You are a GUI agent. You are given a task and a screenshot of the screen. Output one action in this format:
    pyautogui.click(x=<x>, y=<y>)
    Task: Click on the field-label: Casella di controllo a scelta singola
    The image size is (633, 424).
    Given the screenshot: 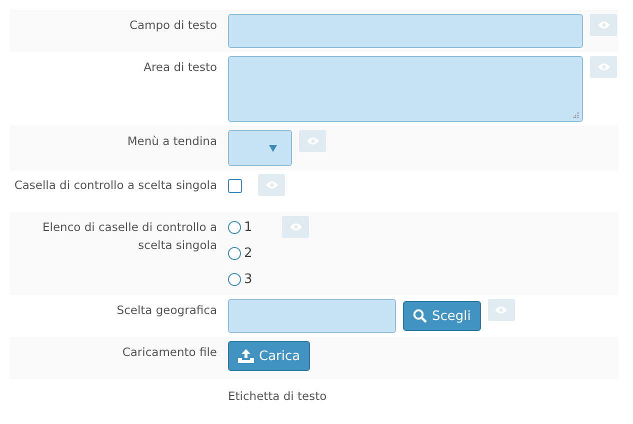 What is the action you would take?
    pyautogui.click(x=115, y=185)
    